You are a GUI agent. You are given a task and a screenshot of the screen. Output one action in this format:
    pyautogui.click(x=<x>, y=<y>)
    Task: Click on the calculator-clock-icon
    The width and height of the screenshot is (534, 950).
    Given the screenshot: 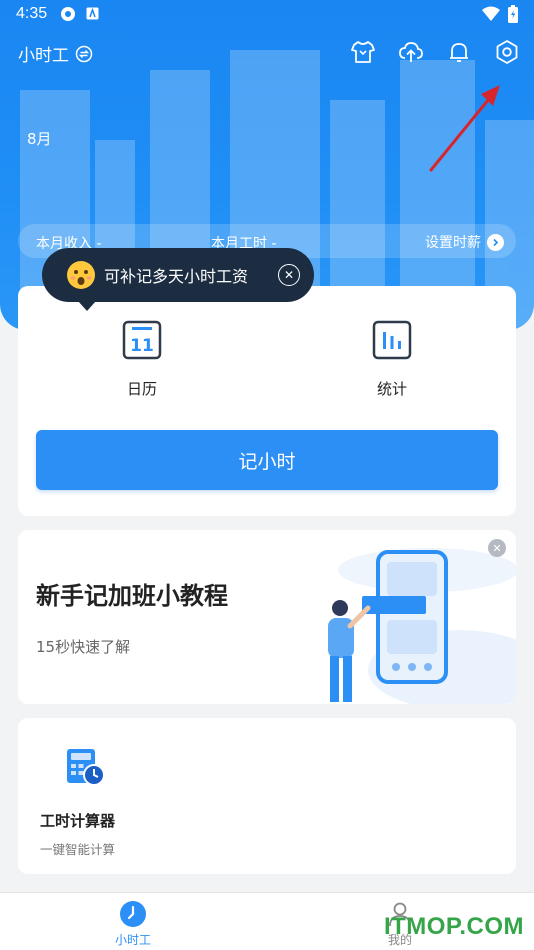 What is the action you would take?
    pyautogui.click(x=86, y=767)
    